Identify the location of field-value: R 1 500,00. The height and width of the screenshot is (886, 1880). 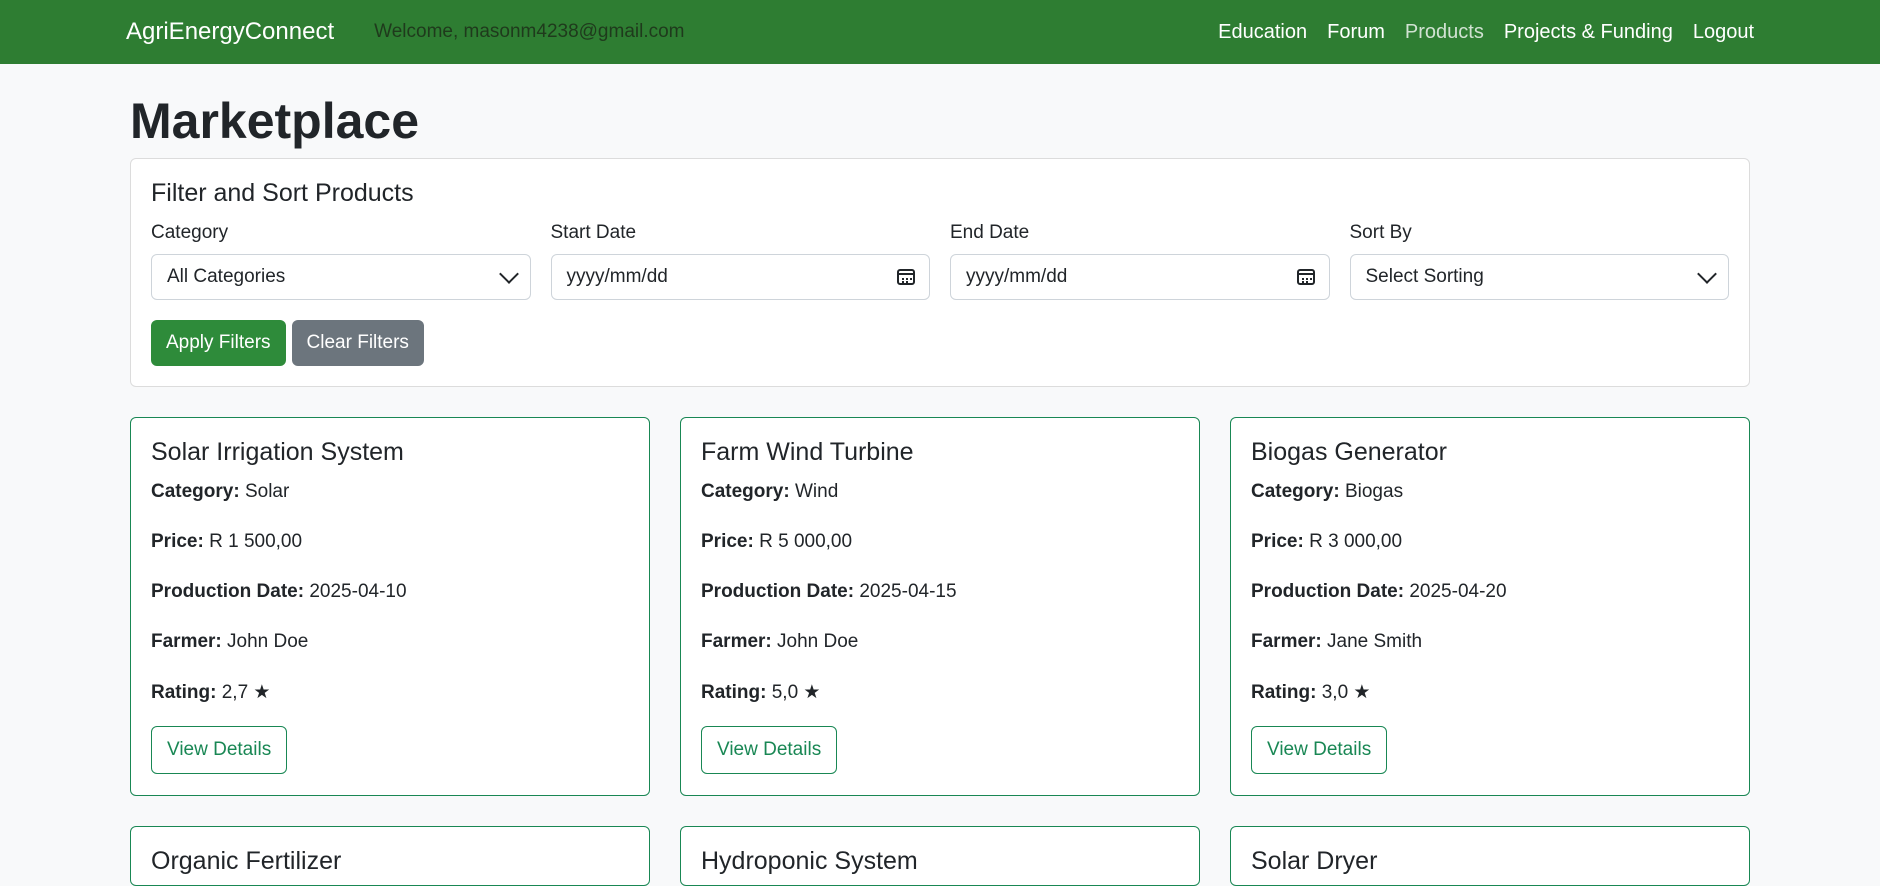
(256, 541).